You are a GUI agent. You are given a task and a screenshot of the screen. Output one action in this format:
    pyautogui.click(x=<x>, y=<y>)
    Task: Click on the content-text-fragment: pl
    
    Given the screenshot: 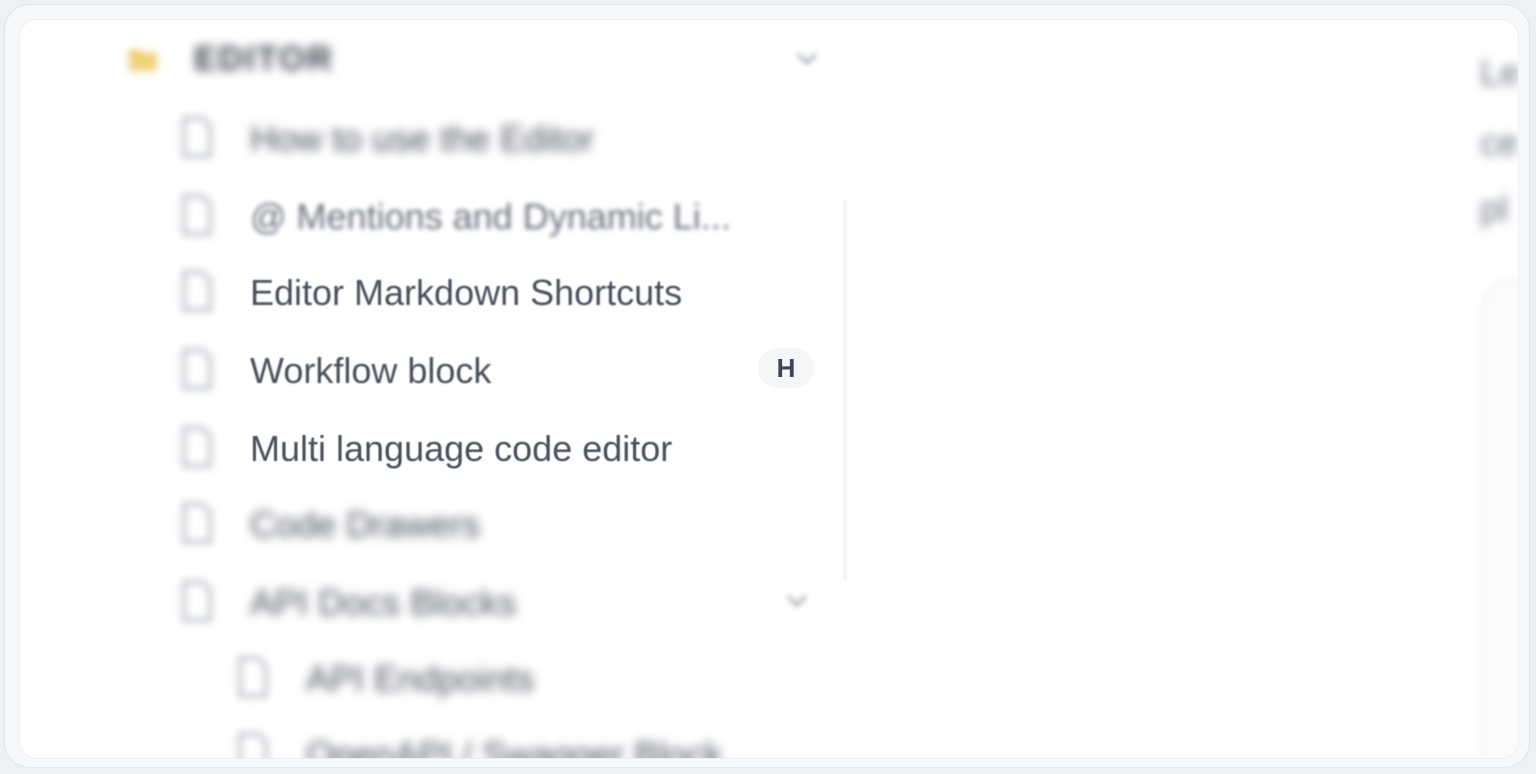 What is the action you would take?
    pyautogui.click(x=1494, y=208)
    